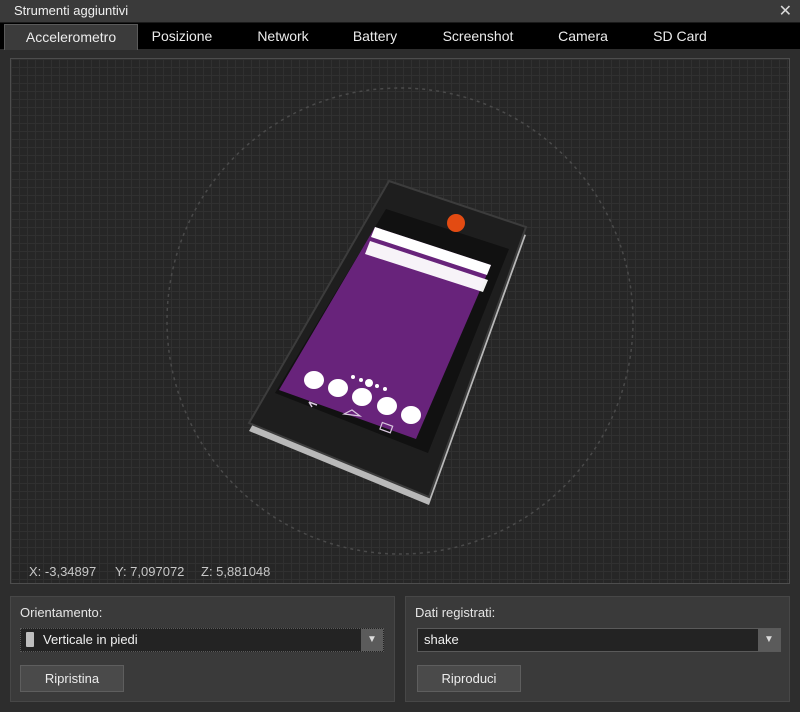 The width and height of the screenshot is (800, 712). Describe the element at coordinates (785, 11) in the screenshot. I see `close-icon: ✕` at that location.